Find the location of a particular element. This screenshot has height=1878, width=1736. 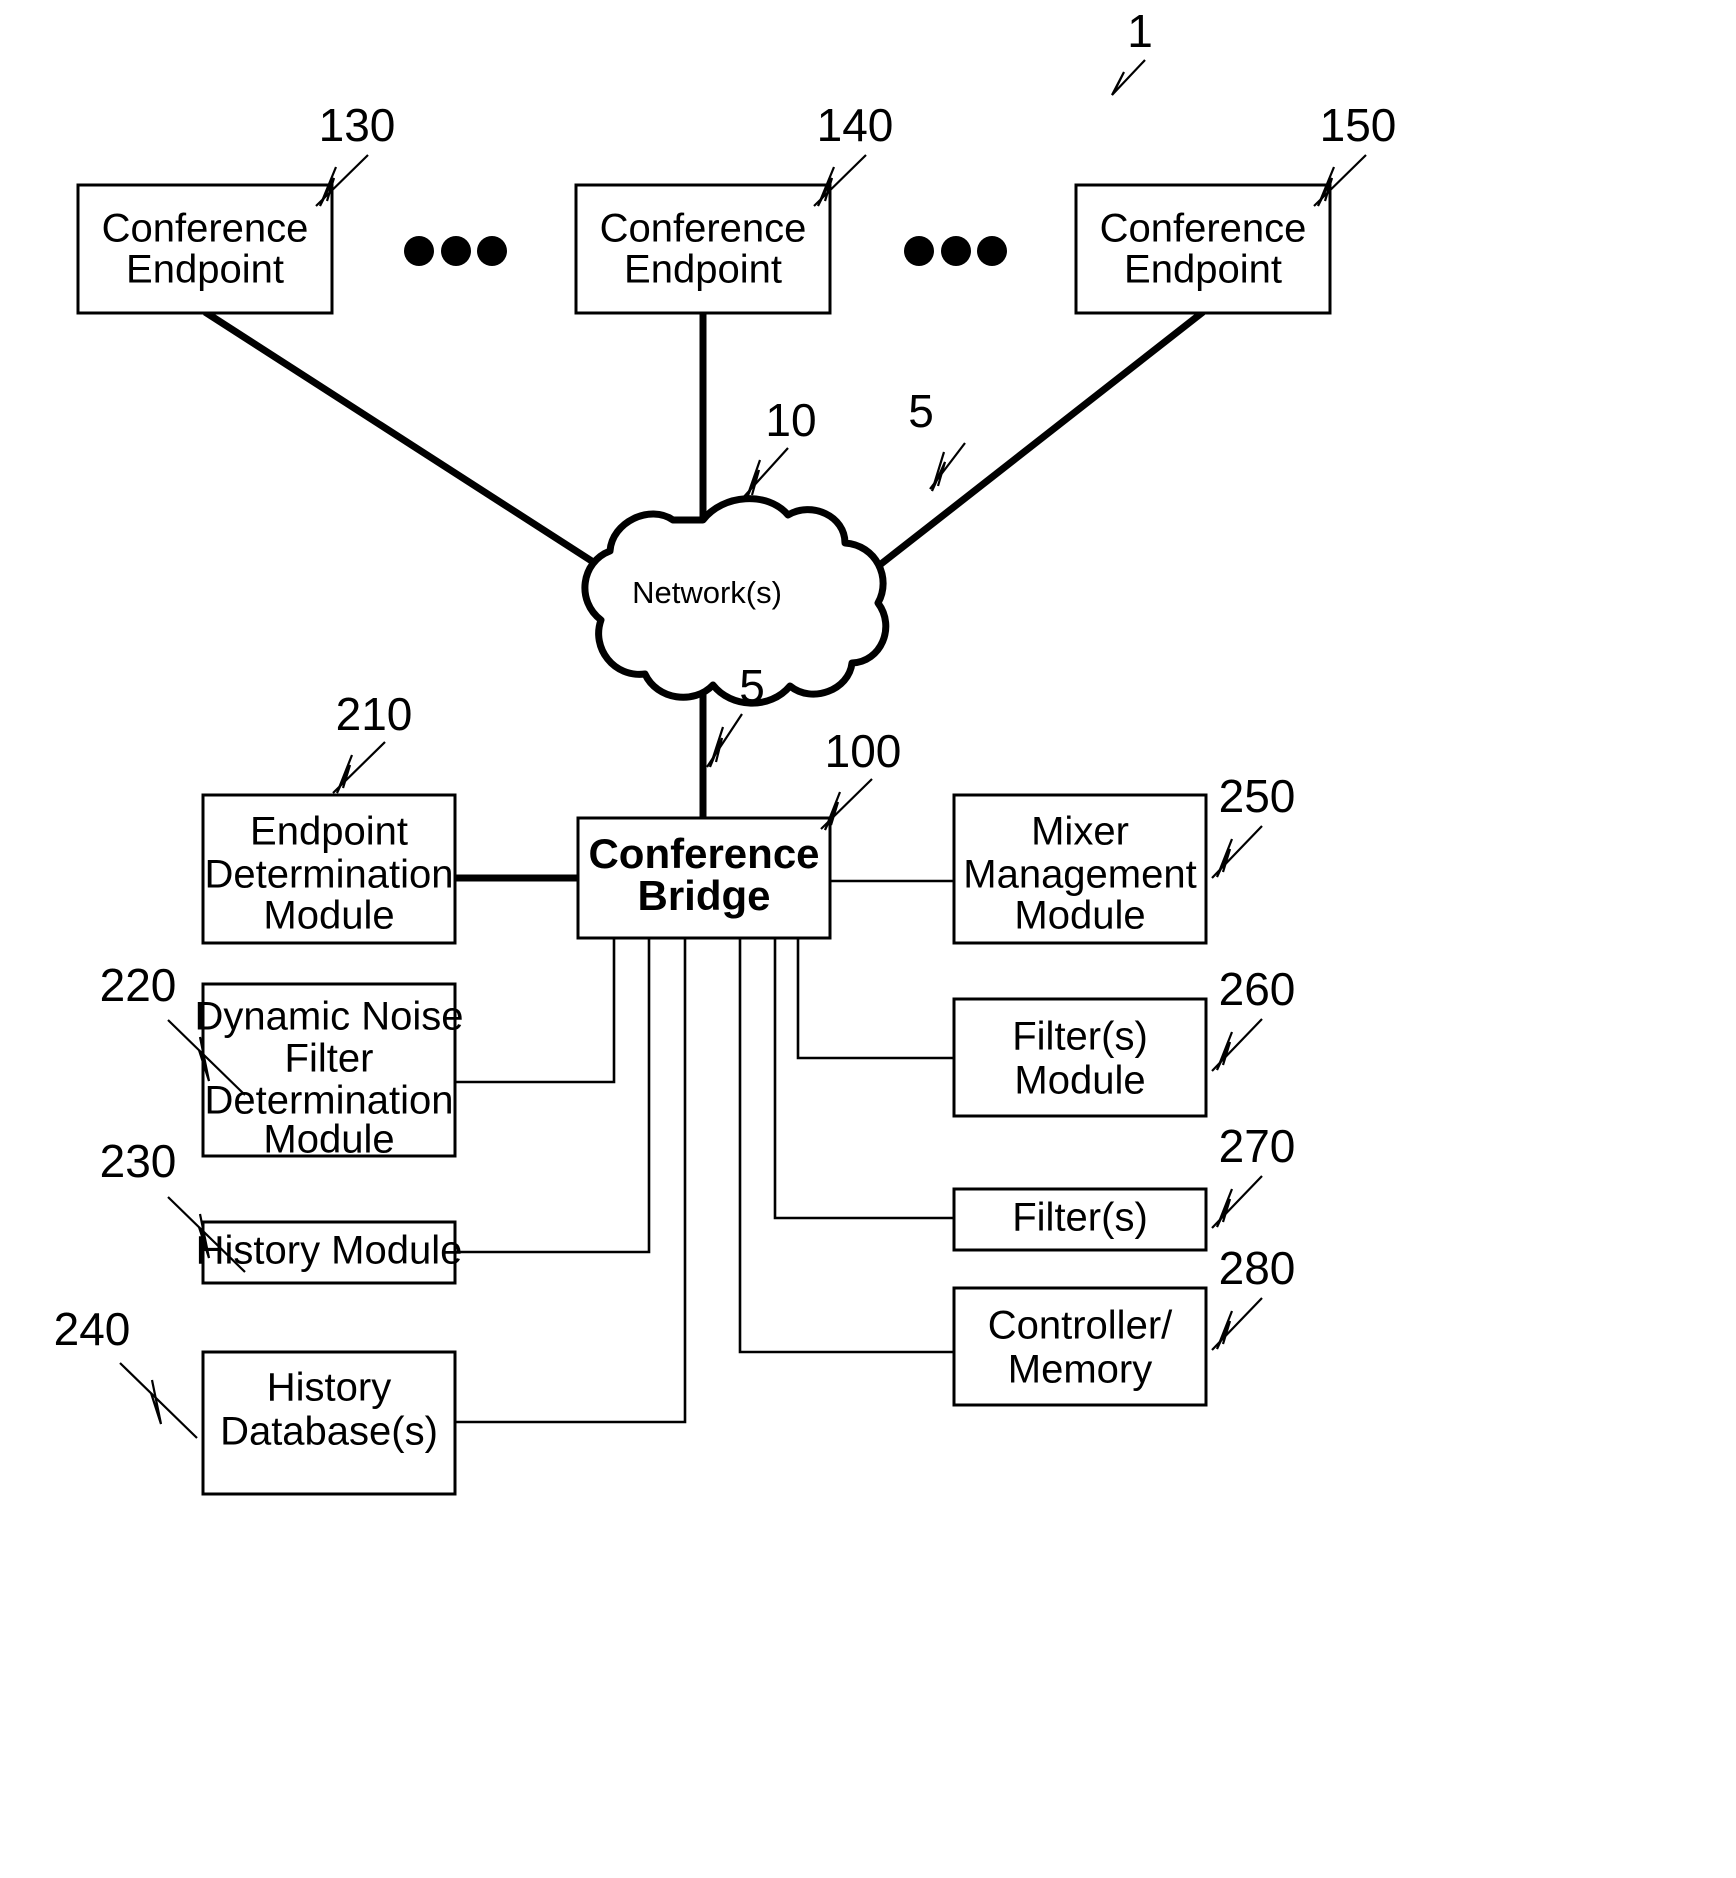

conference-endpoint-130-label-line1: Conference is located at coordinates (205, 229).